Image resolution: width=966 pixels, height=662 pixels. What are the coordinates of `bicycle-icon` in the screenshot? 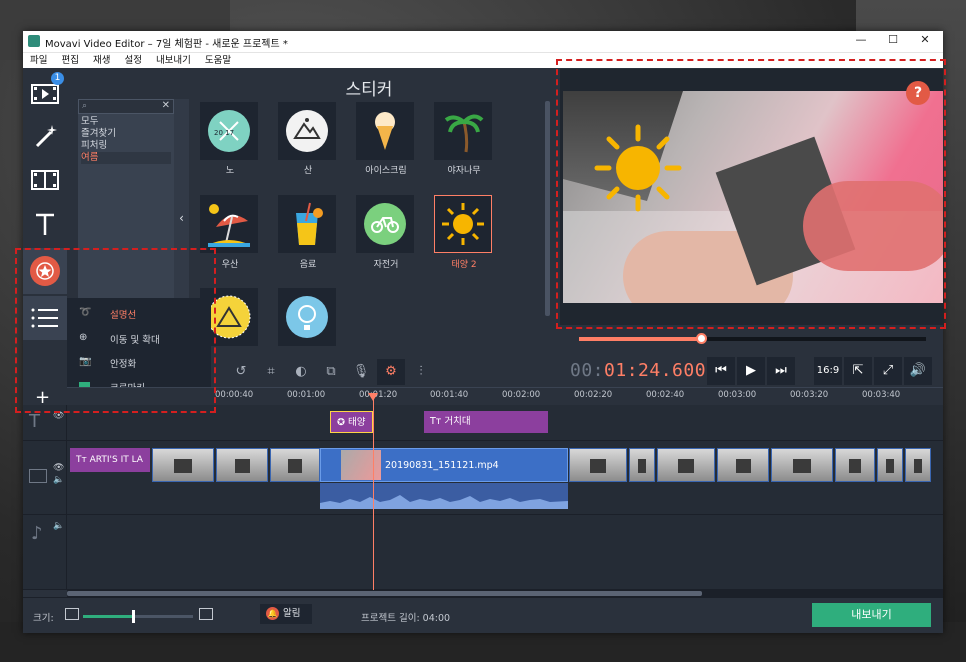 It's located at (385, 224).